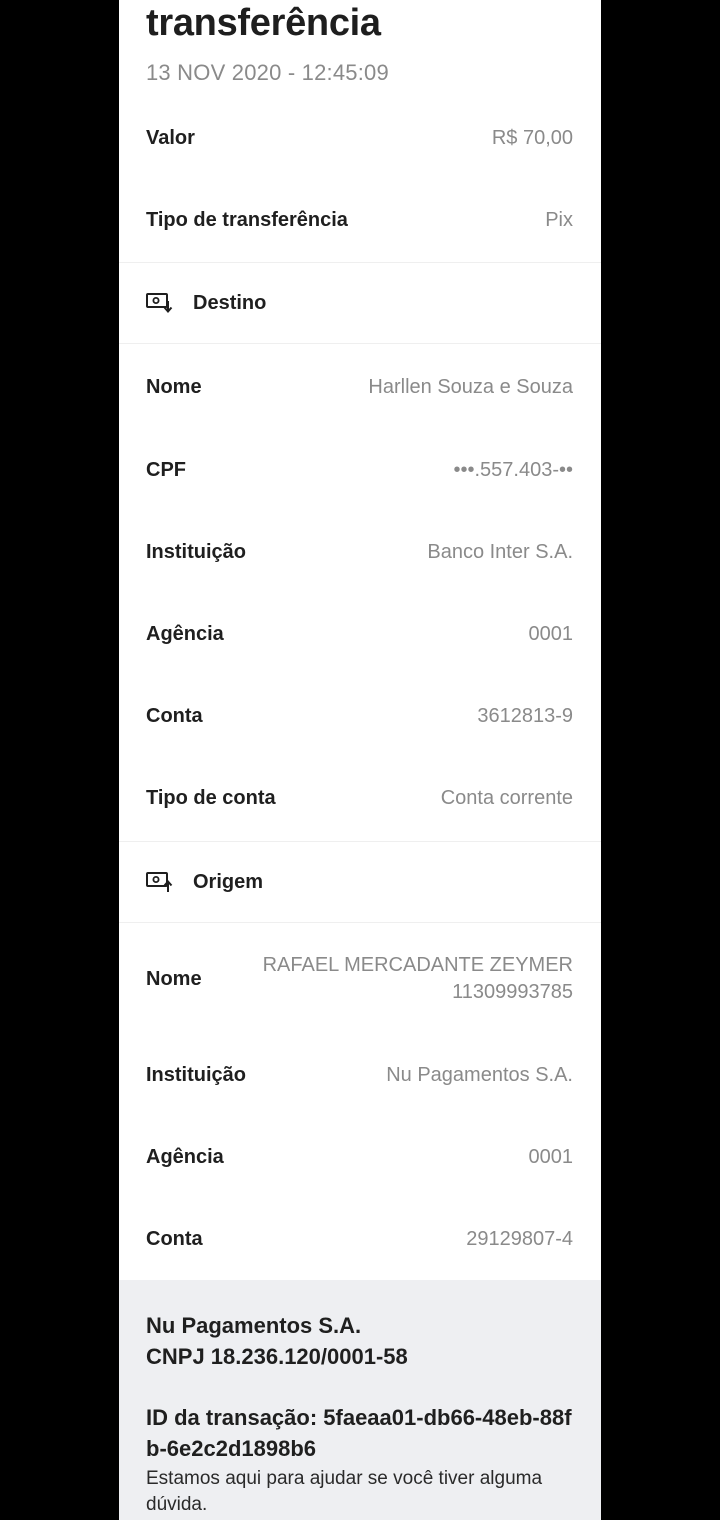  I want to click on destination-agency-value: 0001, so click(551, 633).